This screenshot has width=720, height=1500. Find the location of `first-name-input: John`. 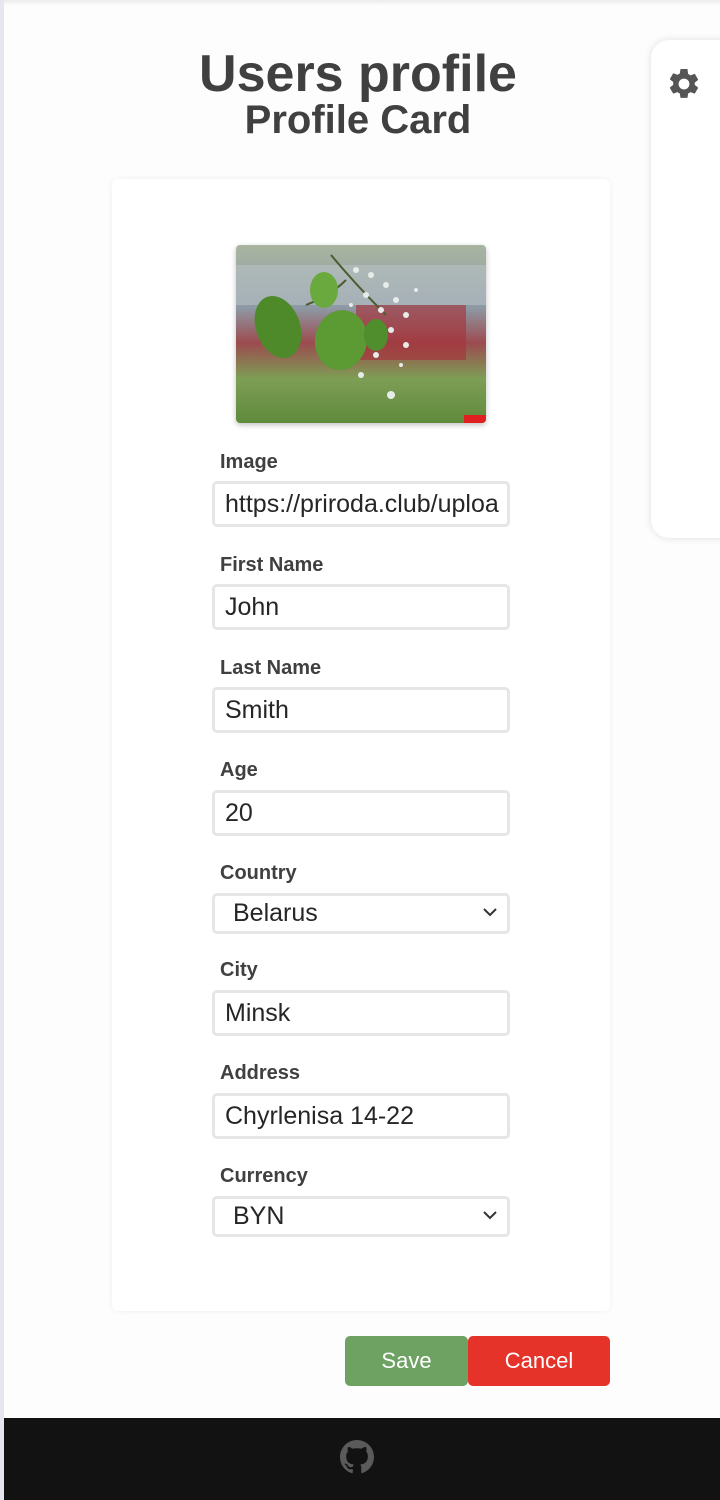

first-name-input: John is located at coordinates (361, 607).